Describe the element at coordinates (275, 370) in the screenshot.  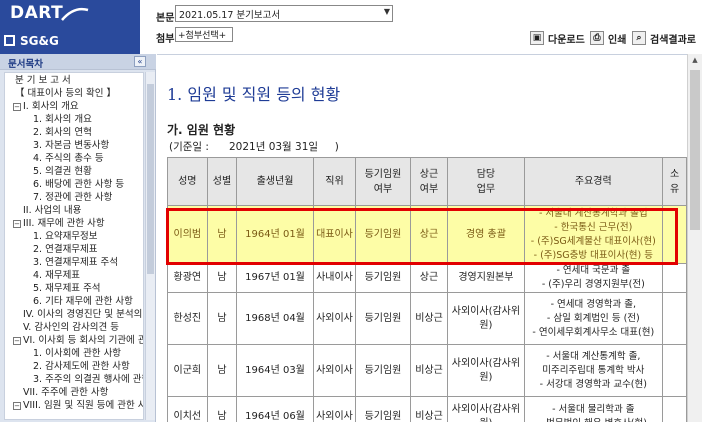
I see `cell-birth: 1964년 03월` at that location.